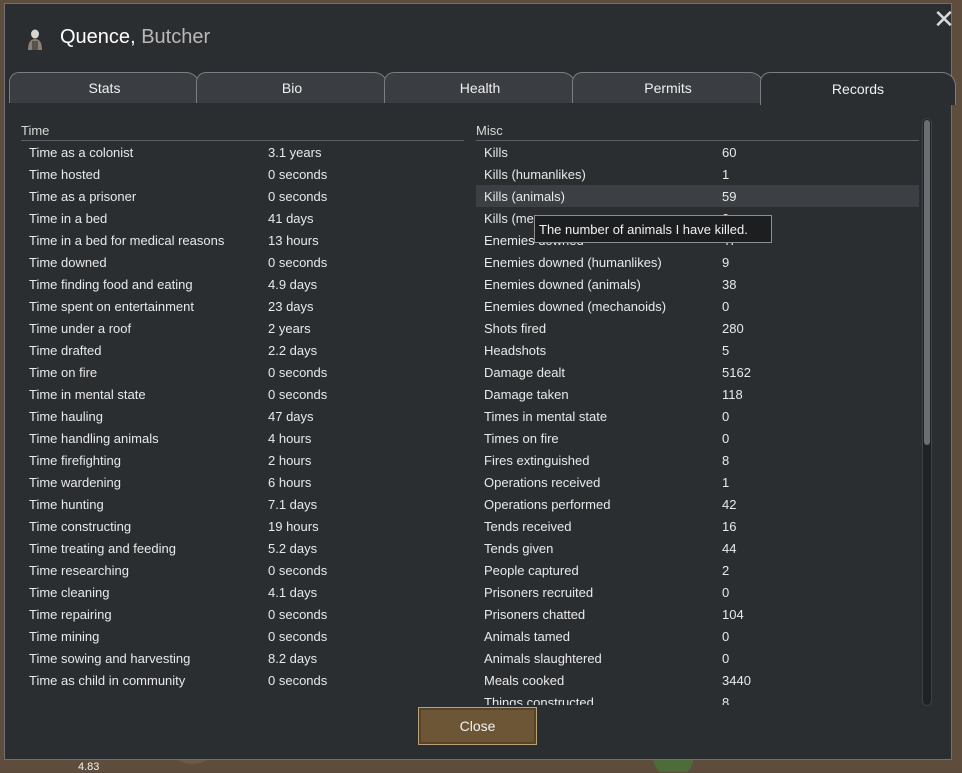 The image size is (962, 773). I want to click on record-label: Time in a bed for medical reasons, so click(127, 240).